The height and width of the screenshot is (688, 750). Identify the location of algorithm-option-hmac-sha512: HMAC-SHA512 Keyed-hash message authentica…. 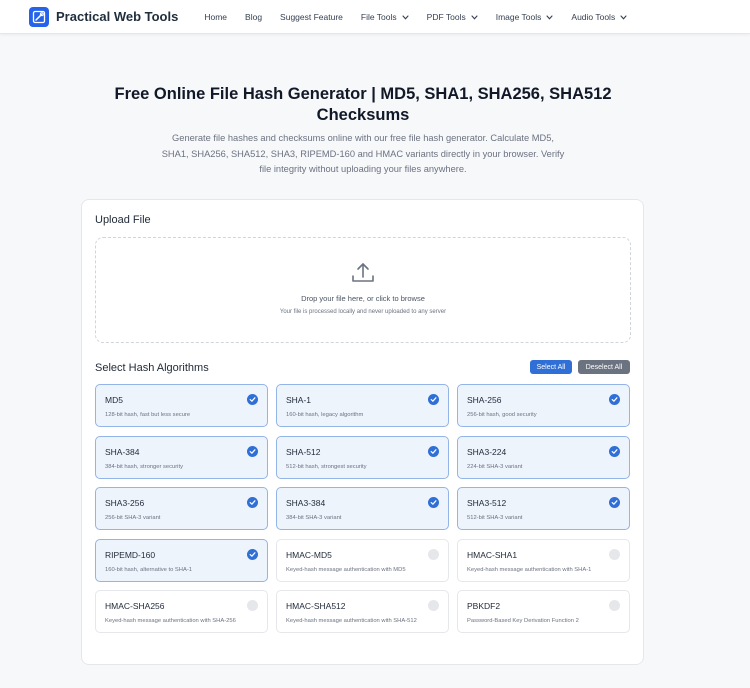
(362, 611).